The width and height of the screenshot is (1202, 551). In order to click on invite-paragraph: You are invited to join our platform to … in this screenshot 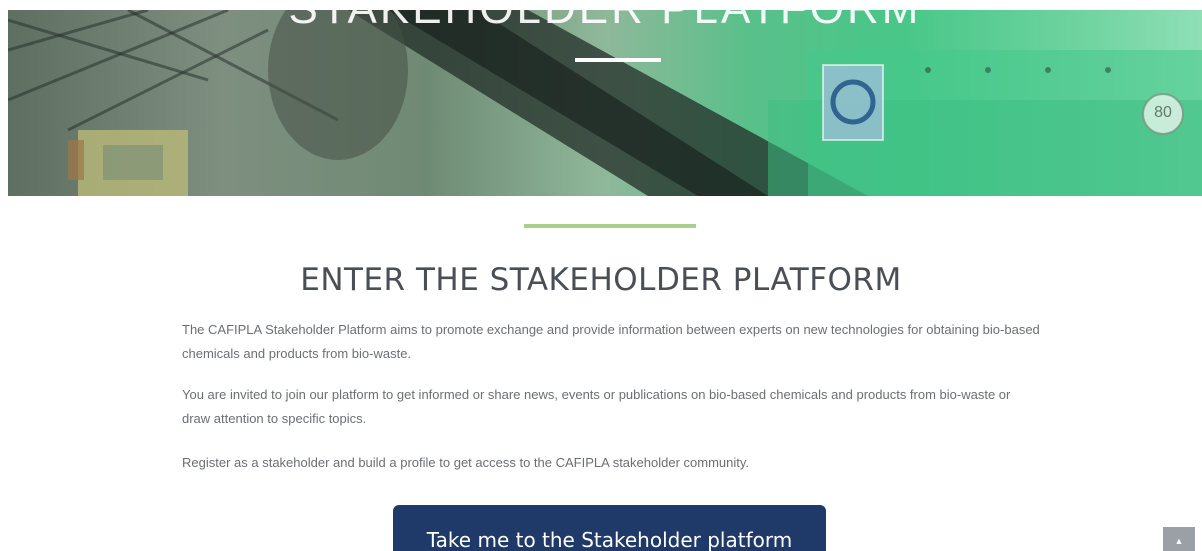, I will do `click(596, 406)`.